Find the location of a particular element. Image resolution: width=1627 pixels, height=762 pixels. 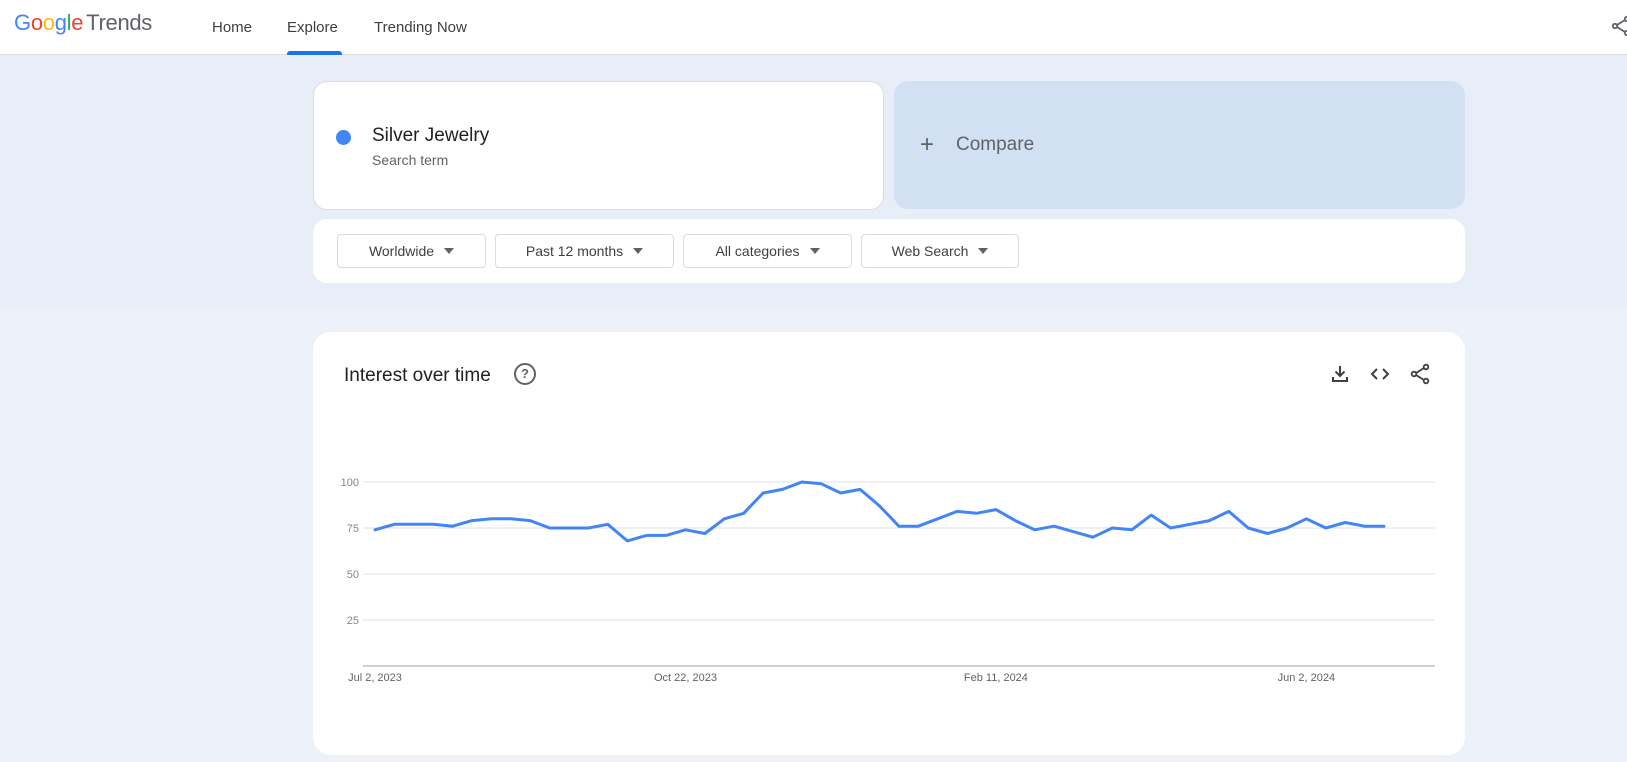

category-value: All categories is located at coordinates (757, 251).